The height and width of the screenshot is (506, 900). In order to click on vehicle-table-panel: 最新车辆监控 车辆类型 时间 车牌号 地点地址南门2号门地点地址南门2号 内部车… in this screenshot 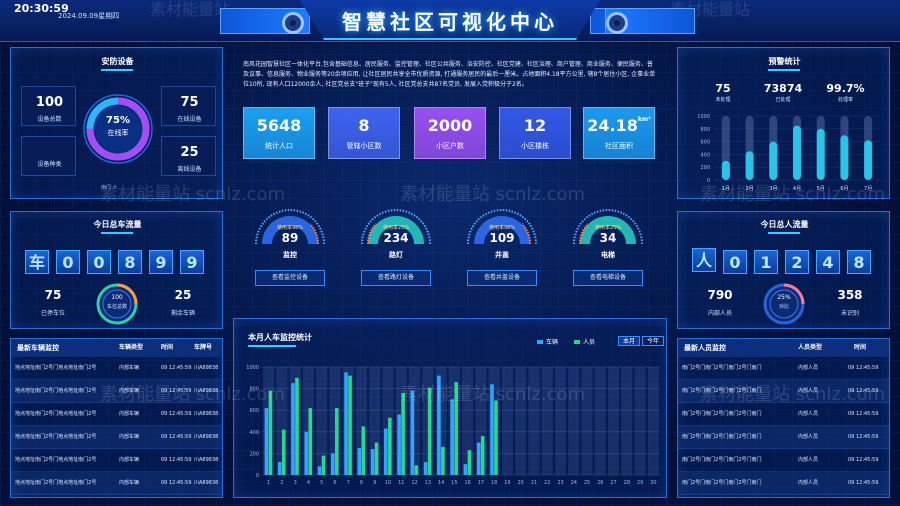, I will do `click(116, 418)`.